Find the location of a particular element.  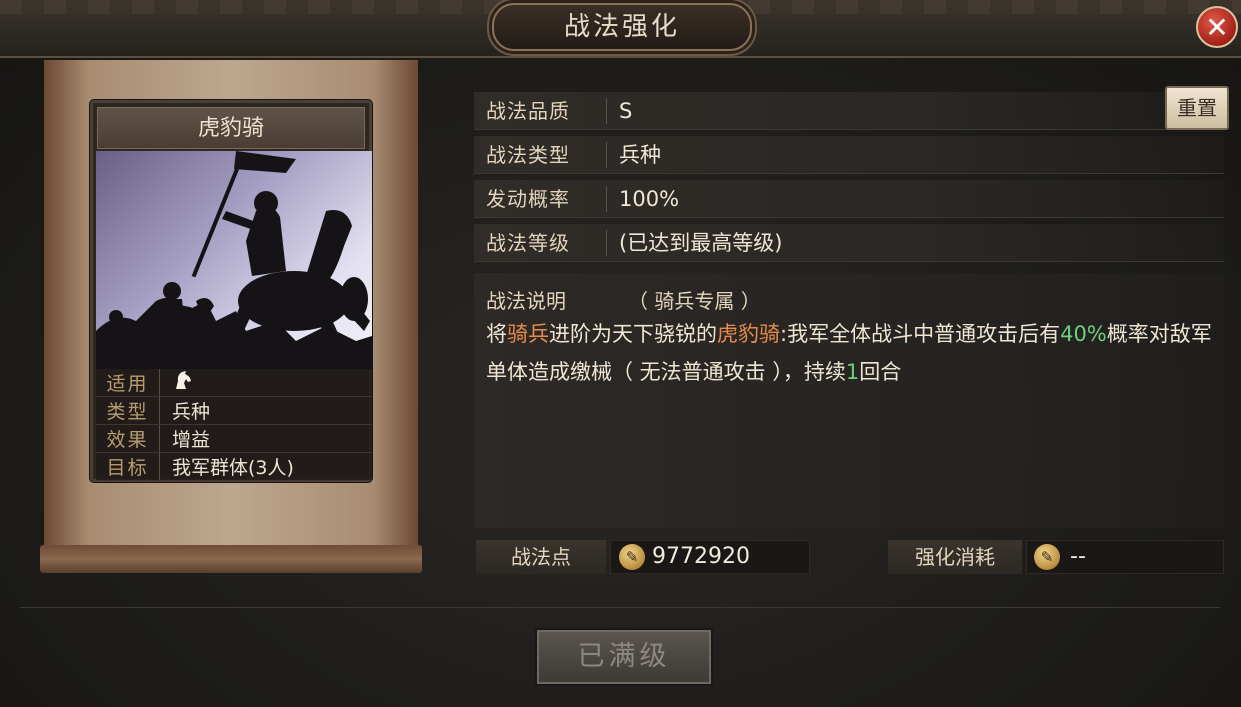

card-name: 虎豹骑 is located at coordinates (230, 128).